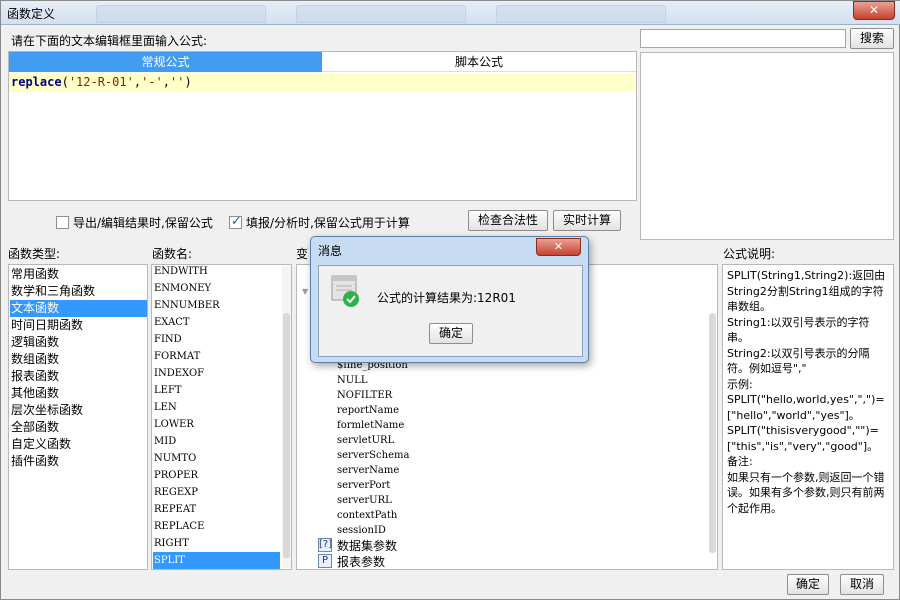  I want to click on variable-item: NULL, so click(352, 380).